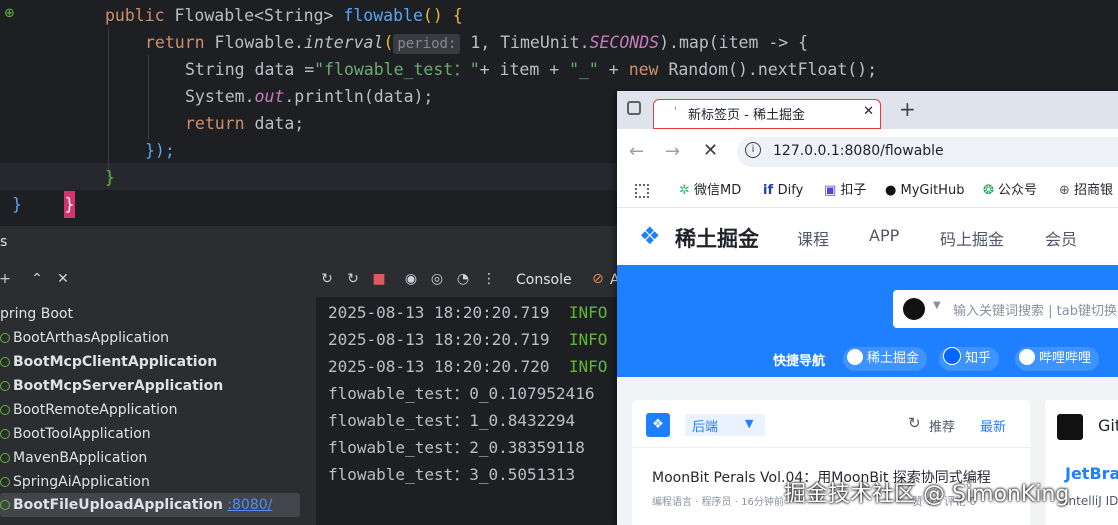  Describe the element at coordinates (17, 204) in the screenshot. I see `code-line-8: }` at that location.